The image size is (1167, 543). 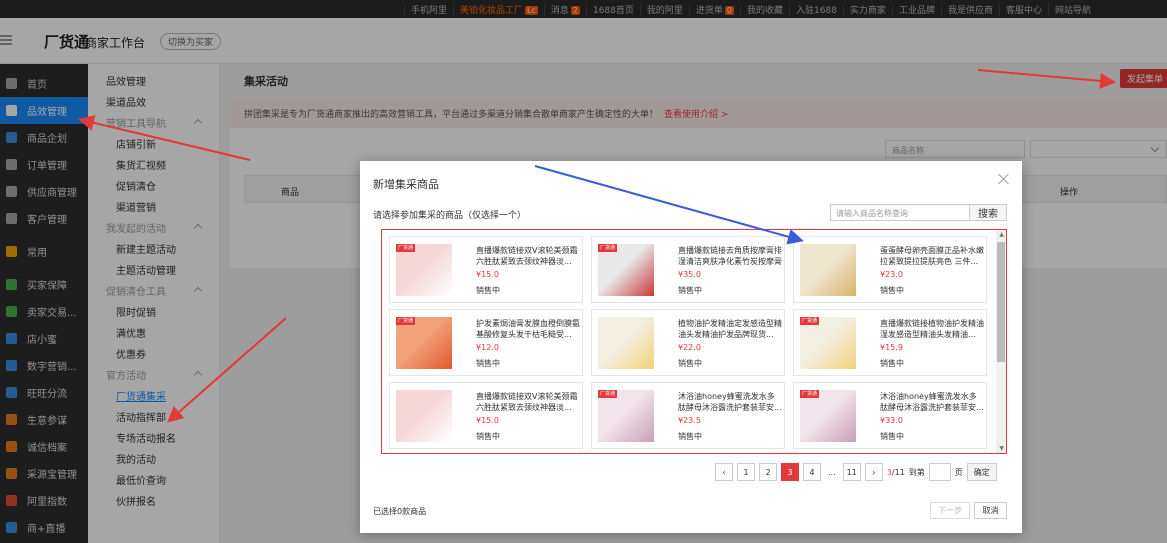 I want to click on scroll-thumb, so click(x=1001, y=302).